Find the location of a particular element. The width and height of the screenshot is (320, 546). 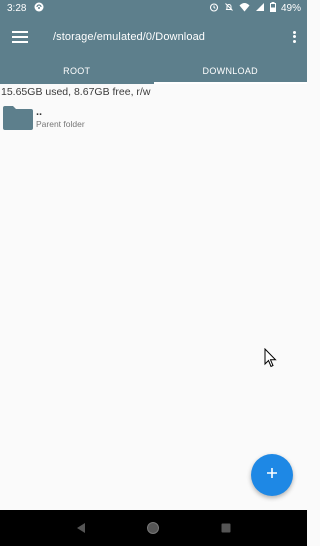

storage-info: 15.65GB used, 8.67GB free, r/w is located at coordinates (76, 92).